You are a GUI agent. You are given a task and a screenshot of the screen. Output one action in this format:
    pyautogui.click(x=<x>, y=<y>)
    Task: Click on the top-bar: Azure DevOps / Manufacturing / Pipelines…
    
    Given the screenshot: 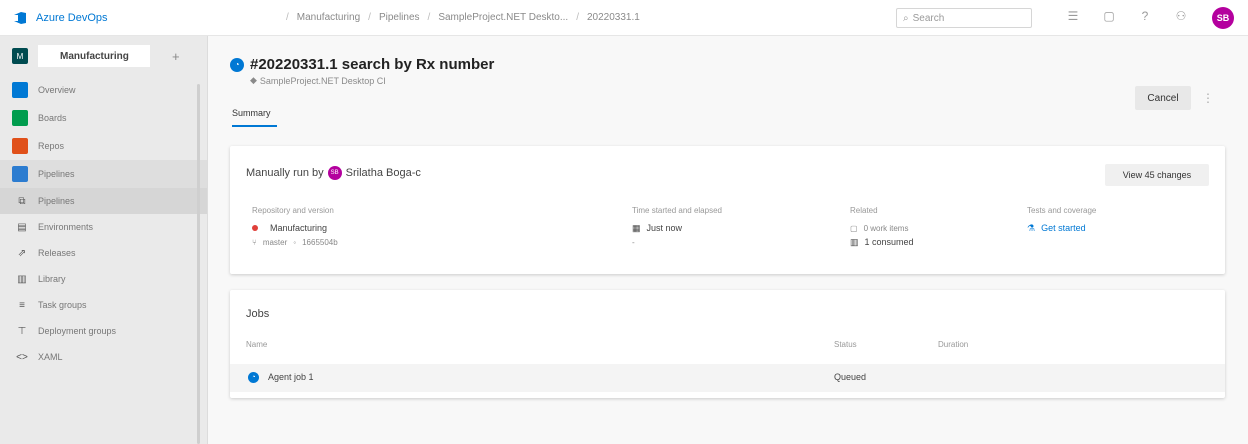 What is the action you would take?
    pyautogui.click(x=624, y=18)
    